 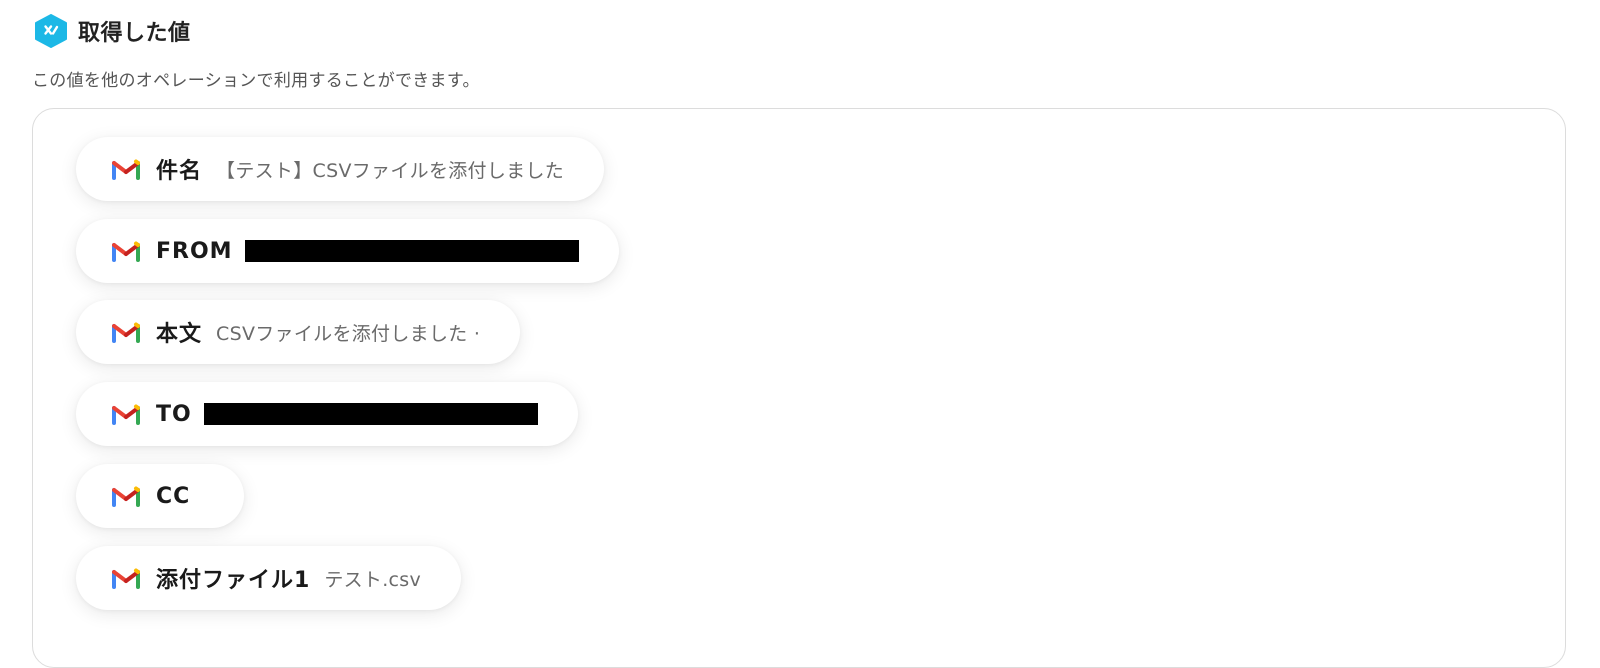 I want to click on chip-label: CC, so click(x=173, y=496).